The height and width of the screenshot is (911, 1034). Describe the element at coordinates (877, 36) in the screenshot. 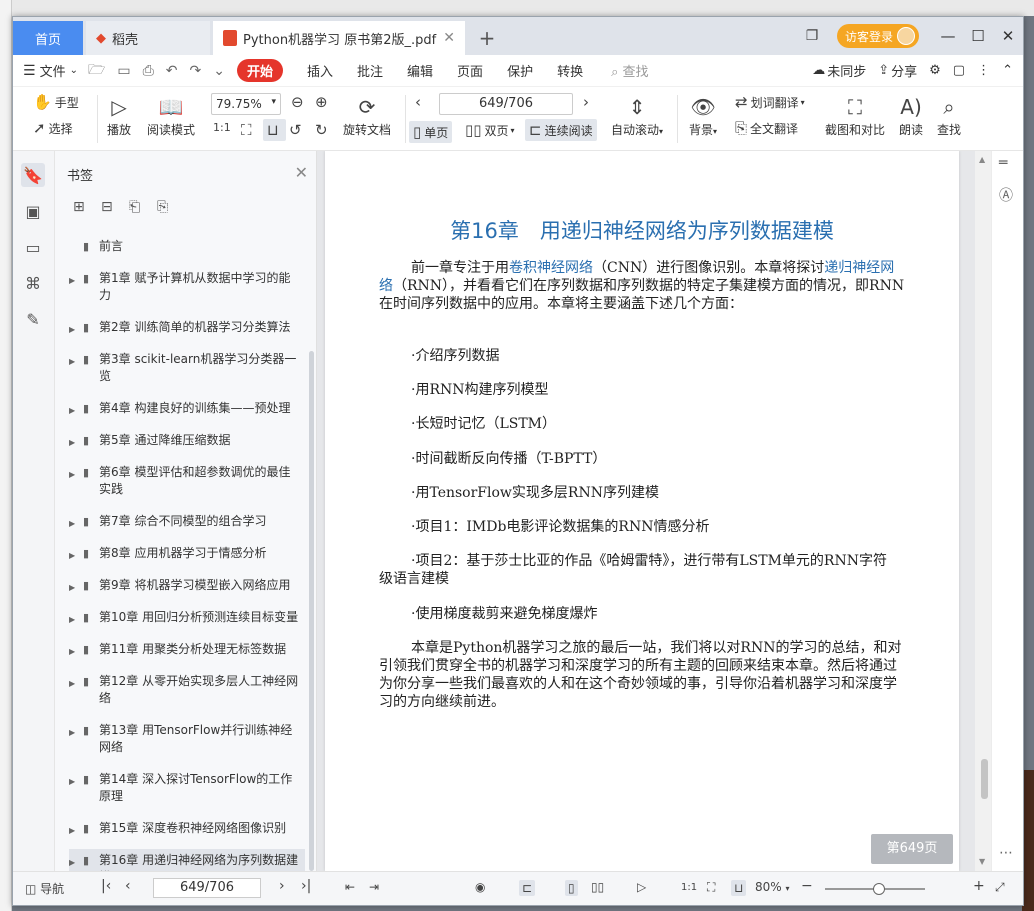

I see `guest-login-button: 访客登录` at that location.